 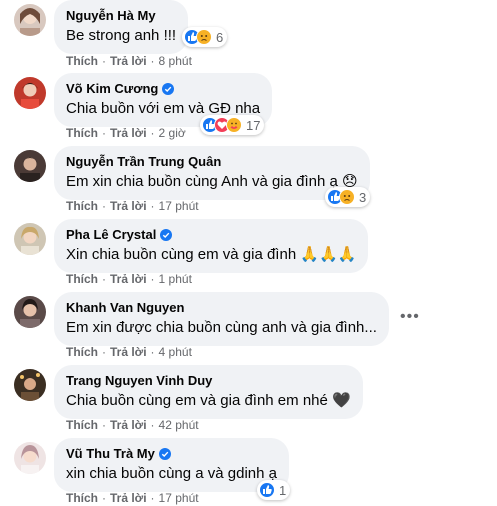 I want to click on commenter-name: Khanh Van Nguyen, so click(x=221, y=307).